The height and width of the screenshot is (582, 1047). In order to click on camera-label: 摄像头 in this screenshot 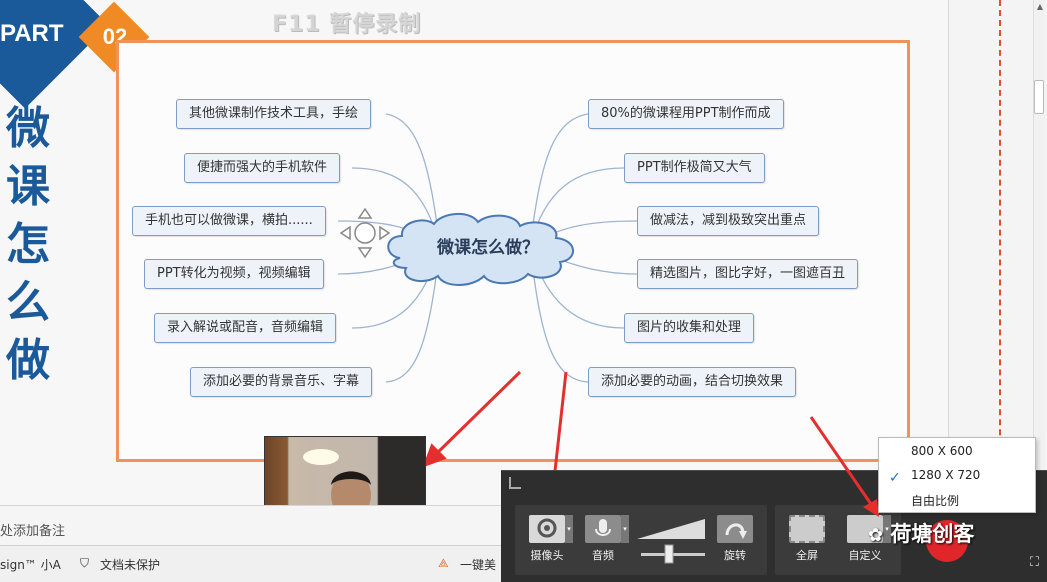, I will do `click(547, 555)`.